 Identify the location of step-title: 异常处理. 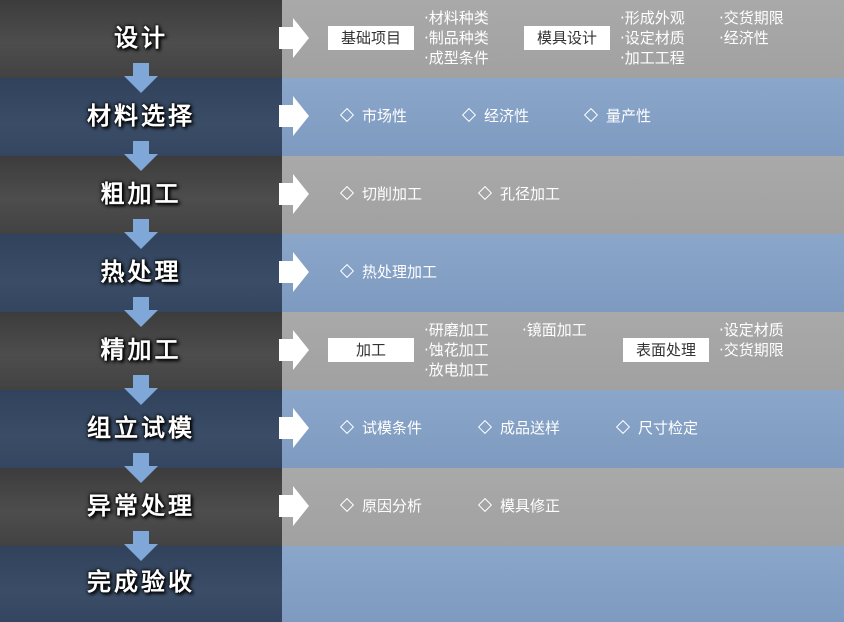
(141, 506).